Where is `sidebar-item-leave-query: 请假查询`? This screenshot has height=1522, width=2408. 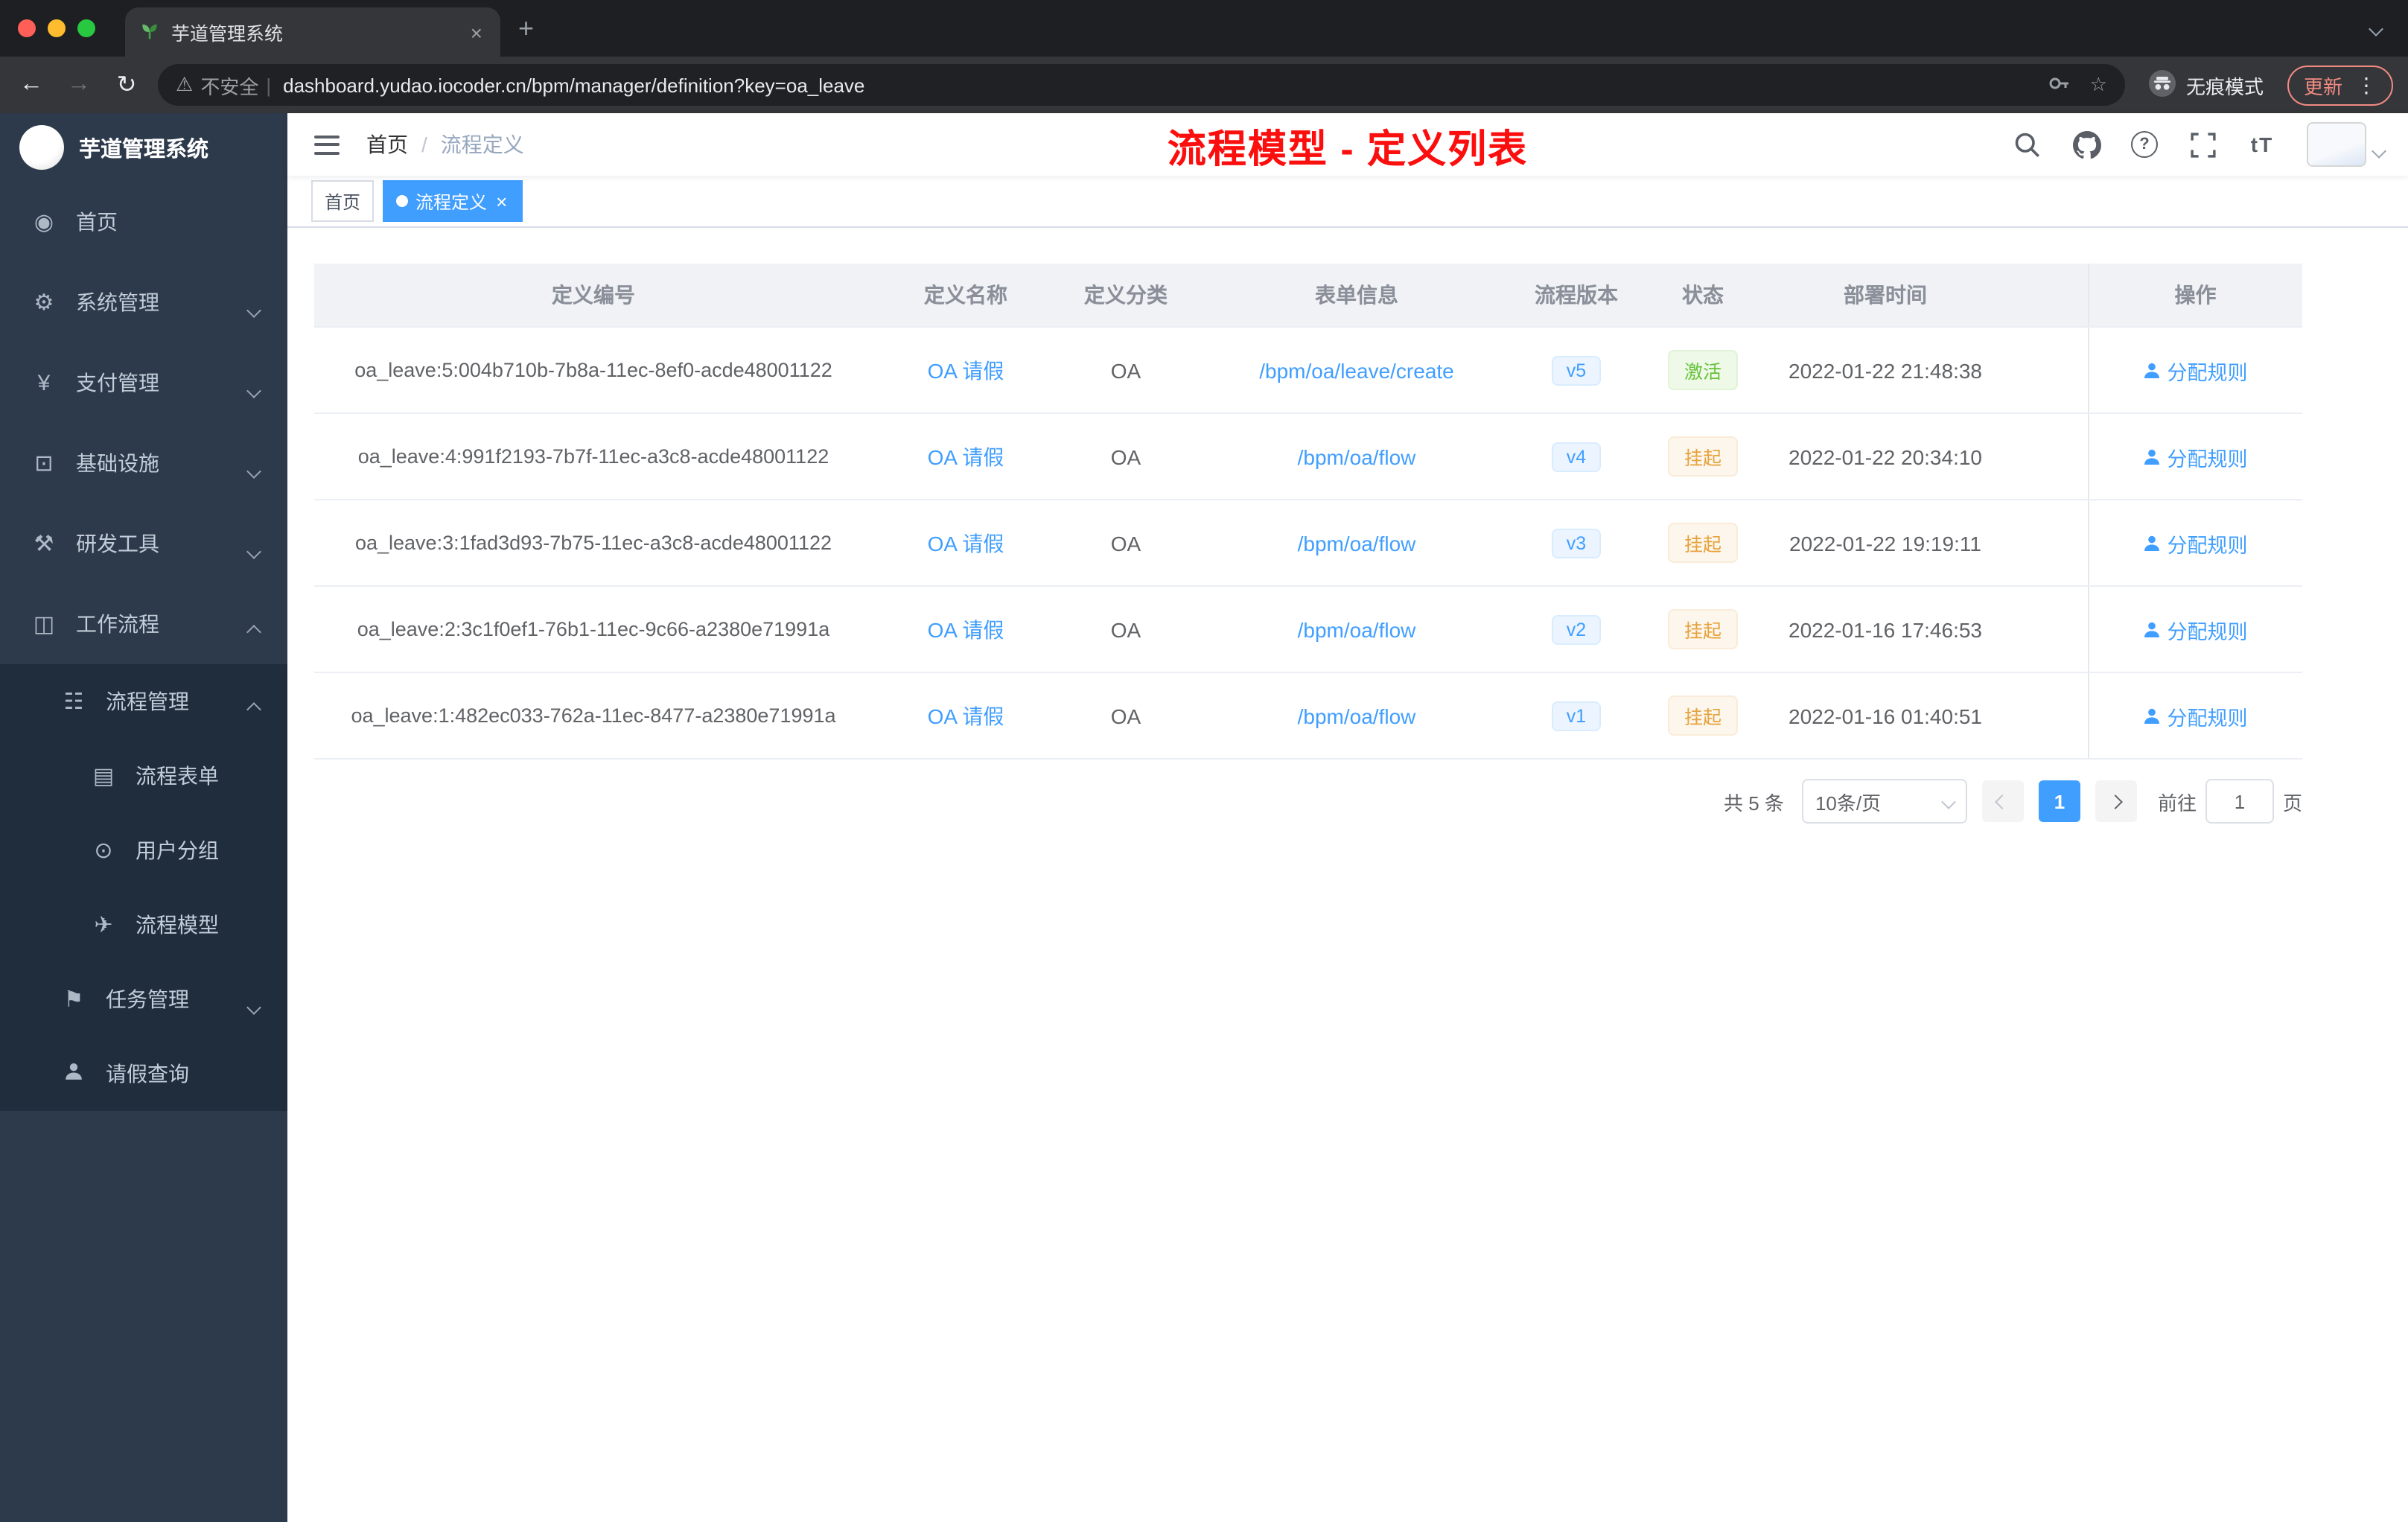
sidebar-item-leave-query: 请假查询 is located at coordinates (143, 1074).